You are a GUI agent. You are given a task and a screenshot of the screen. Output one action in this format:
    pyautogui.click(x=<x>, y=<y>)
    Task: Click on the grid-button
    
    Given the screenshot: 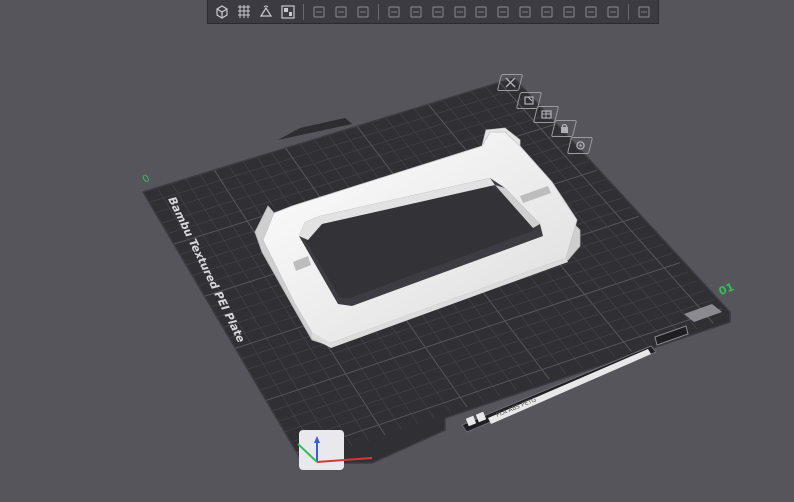 What is the action you would take?
    pyautogui.click(x=244, y=12)
    